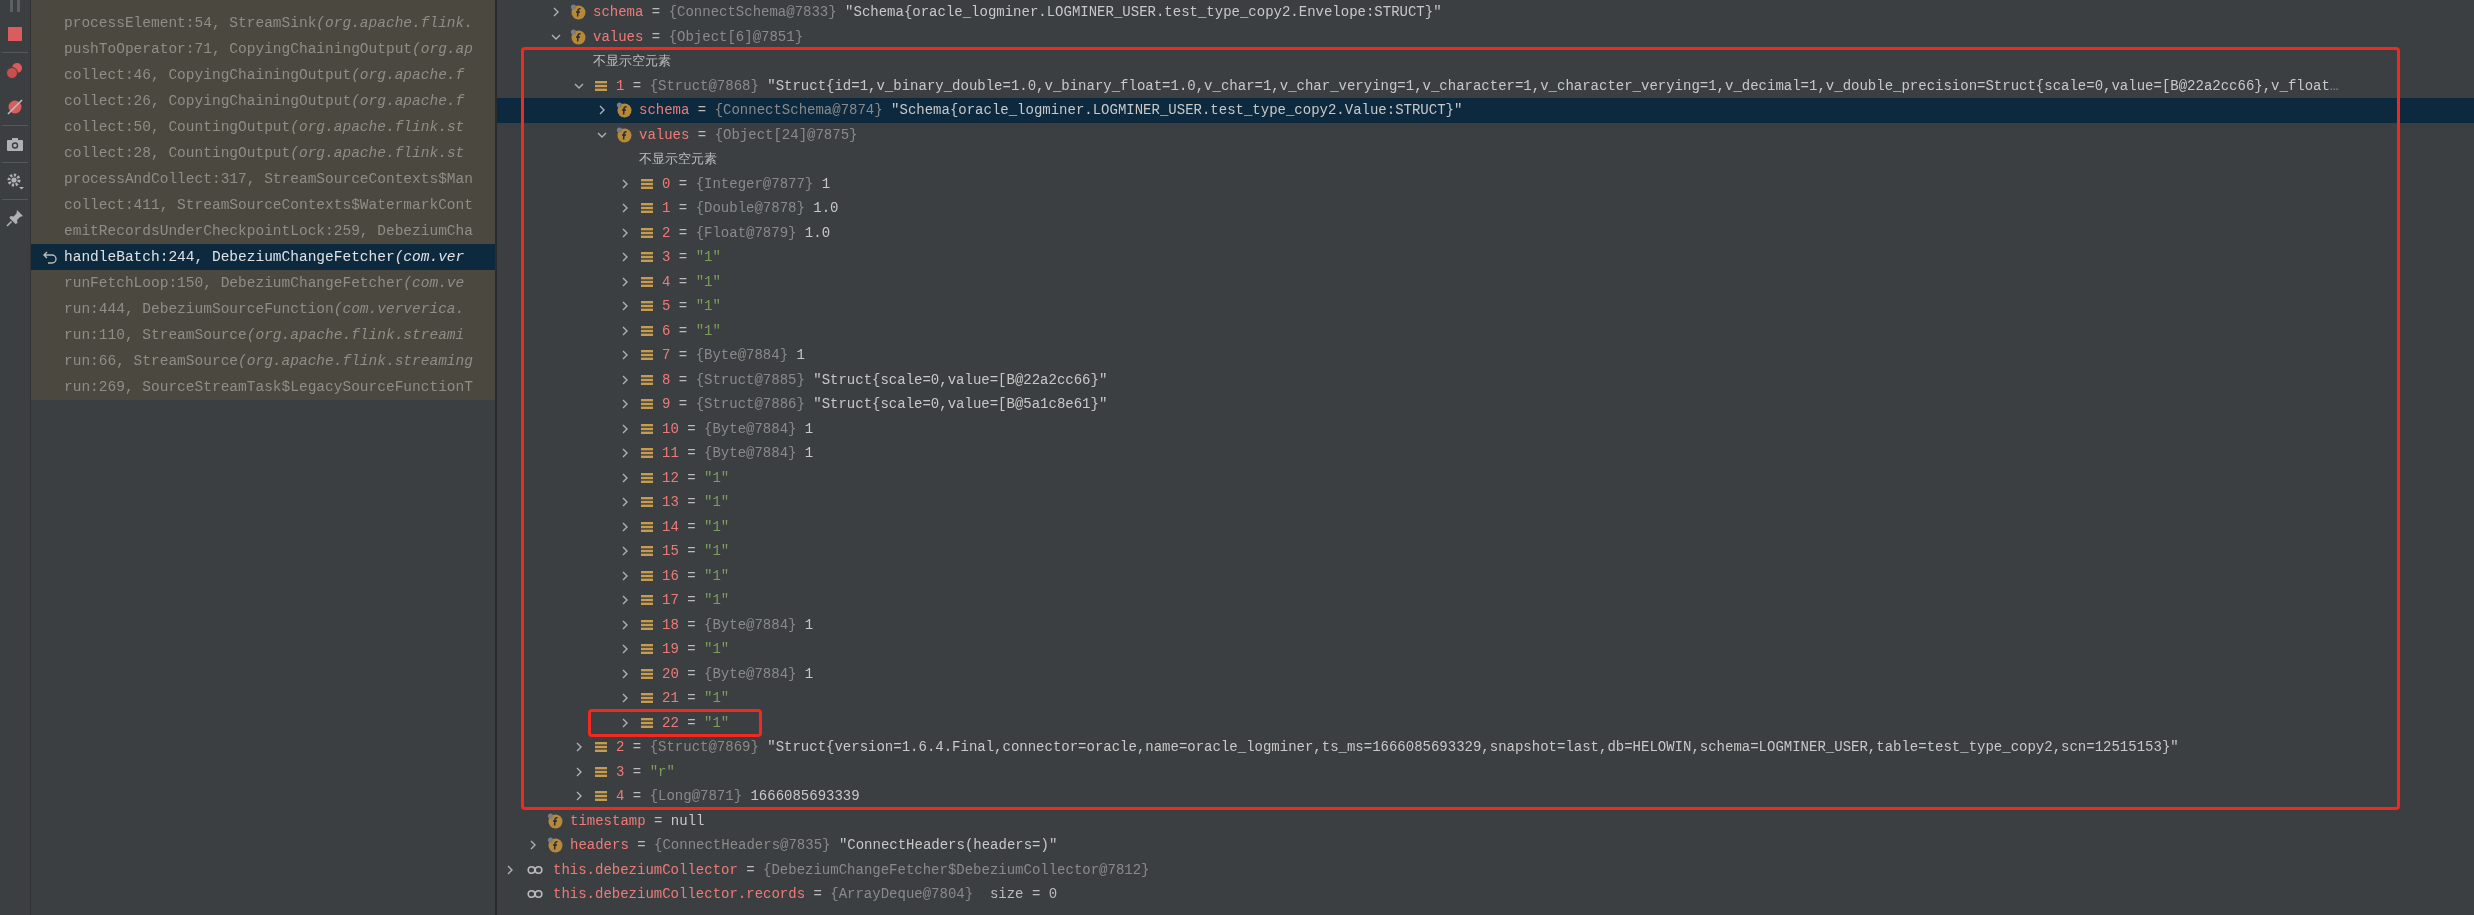 This screenshot has width=2474, height=915. What do you see at coordinates (263, 283) in the screenshot?
I see `stack-frame: runFetchLoop:150, DebeziumChangeFetcher(com.ve` at bounding box center [263, 283].